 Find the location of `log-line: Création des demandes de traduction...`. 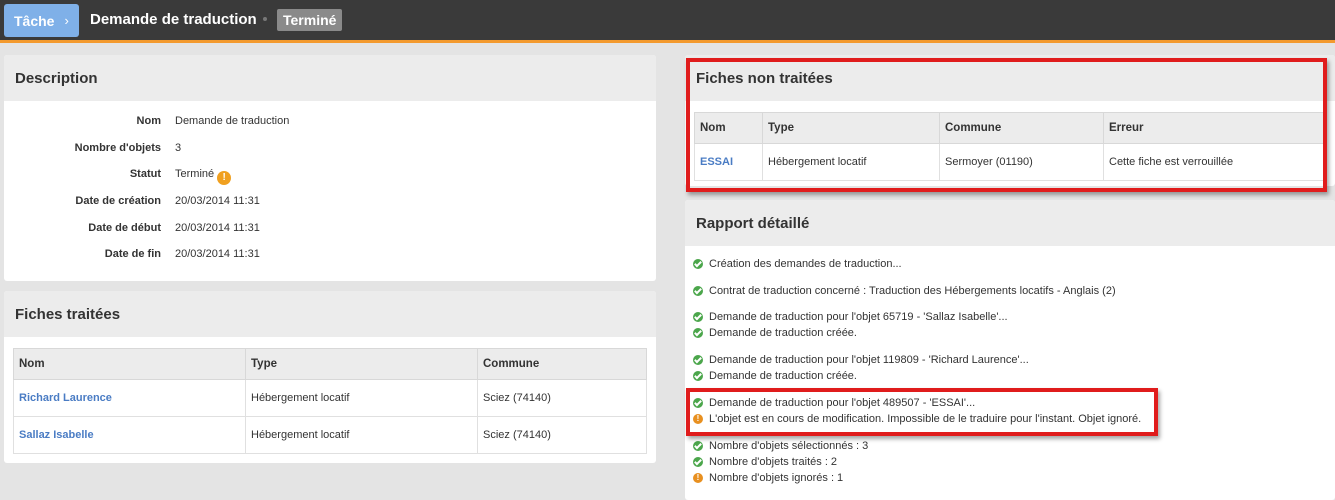

log-line: Création des demandes de traduction... is located at coordinates (797, 264).